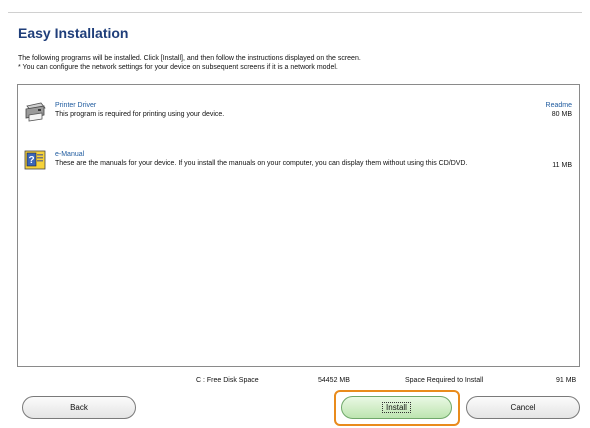 This screenshot has height=428, width=590. I want to click on program-size: 80 MB, so click(561, 114).